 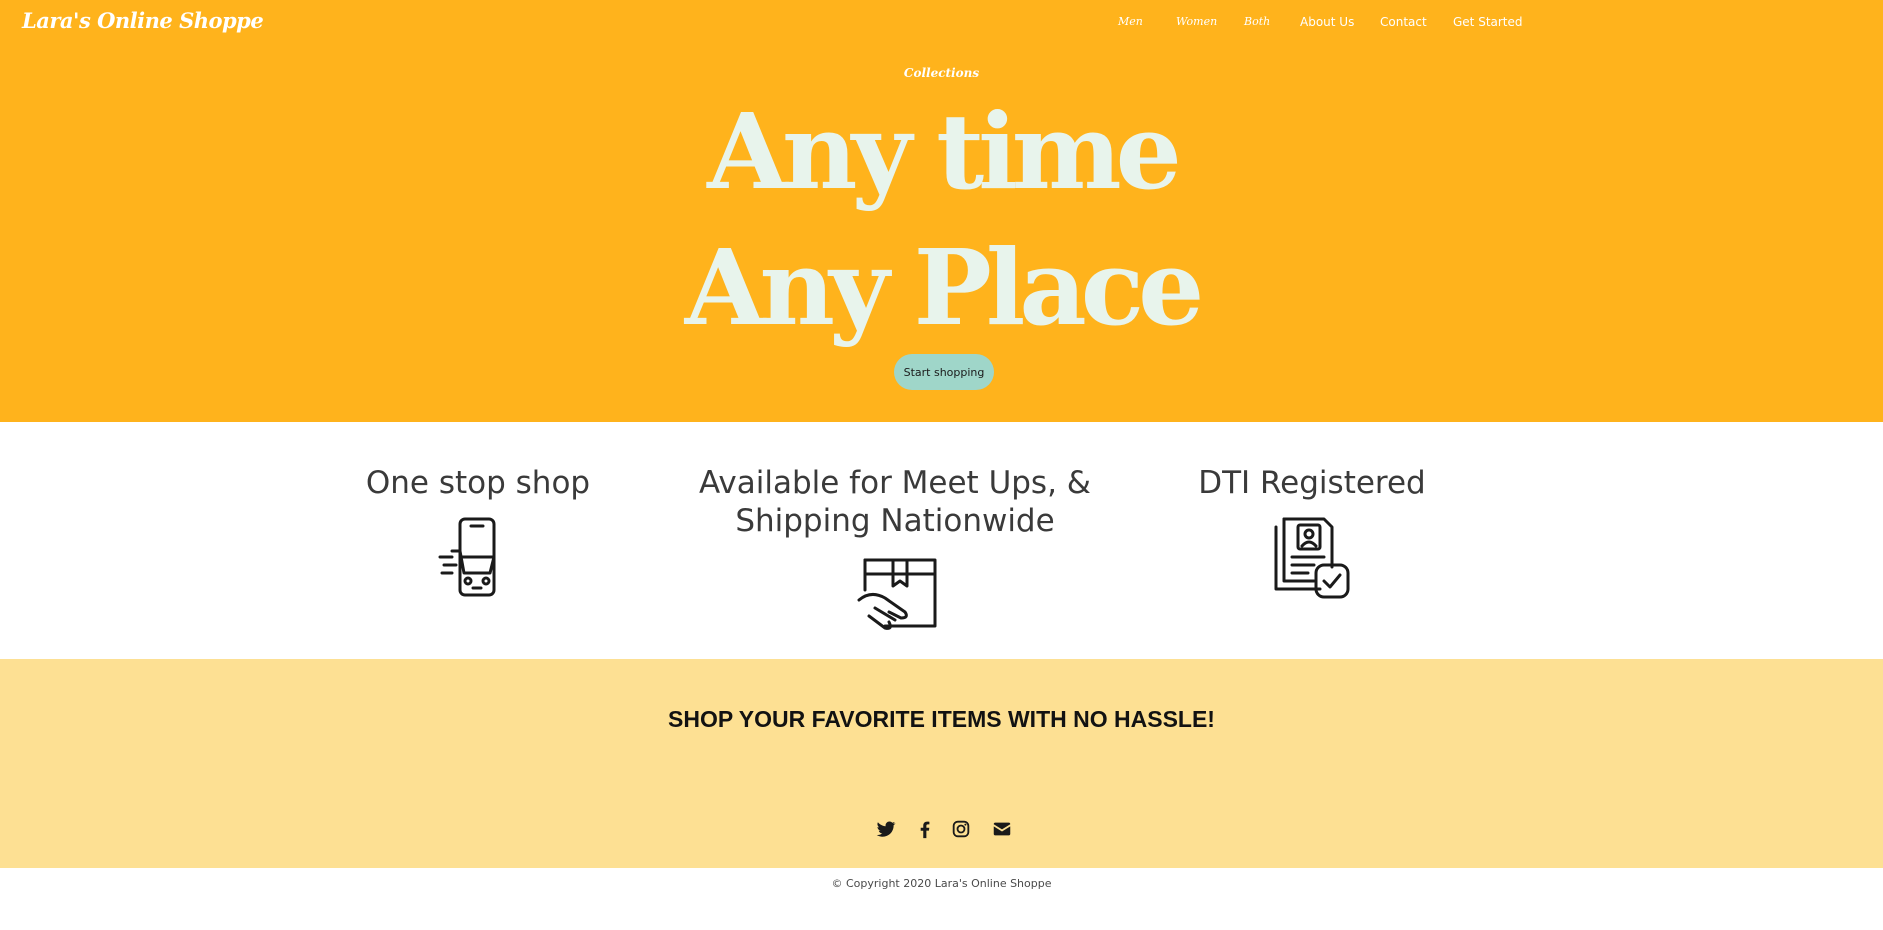 I want to click on facebook-icon, so click(x=925, y=829).